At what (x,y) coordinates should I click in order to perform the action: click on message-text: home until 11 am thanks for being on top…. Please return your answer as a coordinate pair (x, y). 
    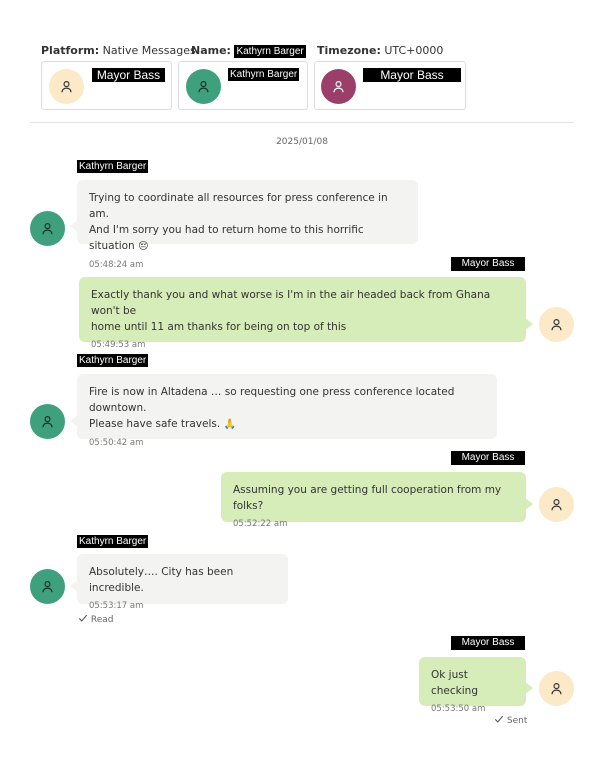
    Looking at the image, I should click on (219, 327).